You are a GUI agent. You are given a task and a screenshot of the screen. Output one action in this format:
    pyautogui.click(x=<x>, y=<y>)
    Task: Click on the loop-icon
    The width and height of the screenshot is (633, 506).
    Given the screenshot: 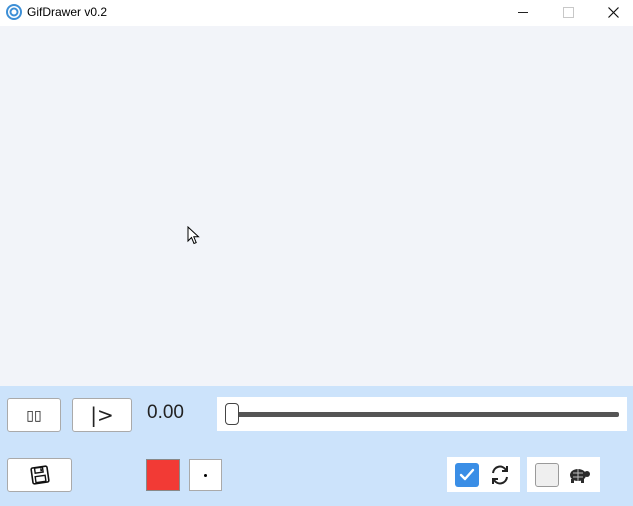 What is the action you would take?
    pyautogui.click(x=500, y=475)
    